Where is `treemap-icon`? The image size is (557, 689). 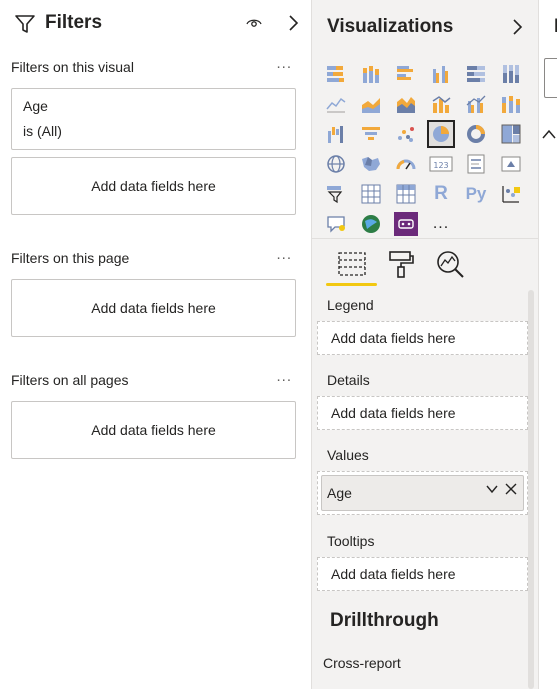
treemap-icon is located at coordinates (511, 134).